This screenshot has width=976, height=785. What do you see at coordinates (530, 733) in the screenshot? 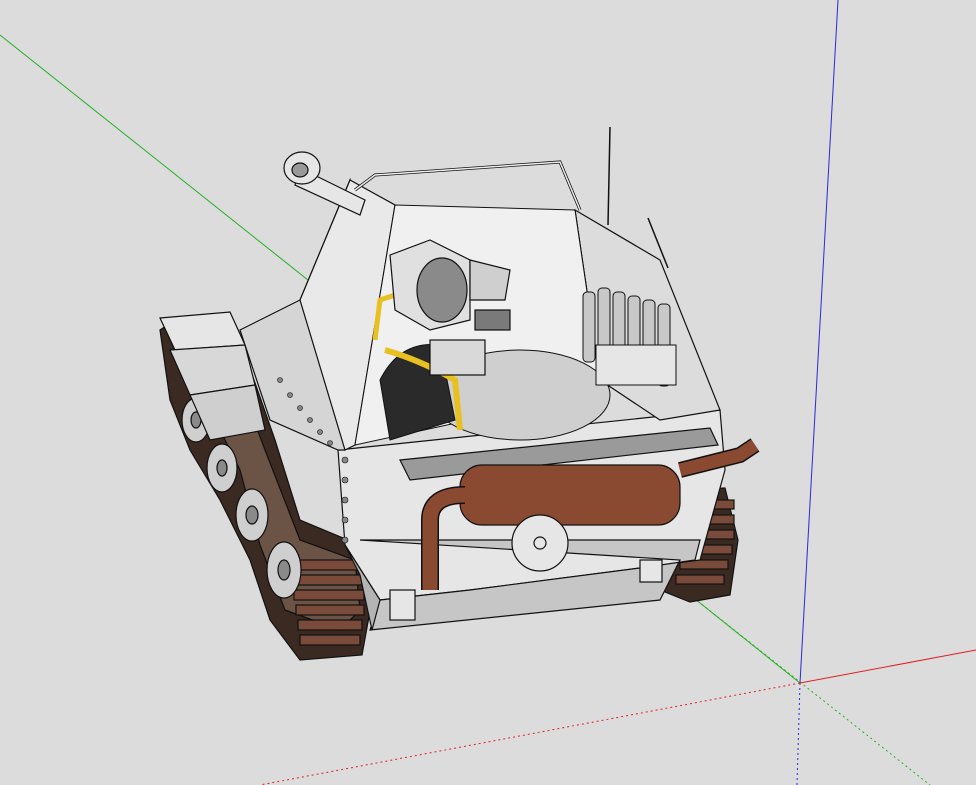
I see `red-axis-hidden` at bounding box center [530, 733].